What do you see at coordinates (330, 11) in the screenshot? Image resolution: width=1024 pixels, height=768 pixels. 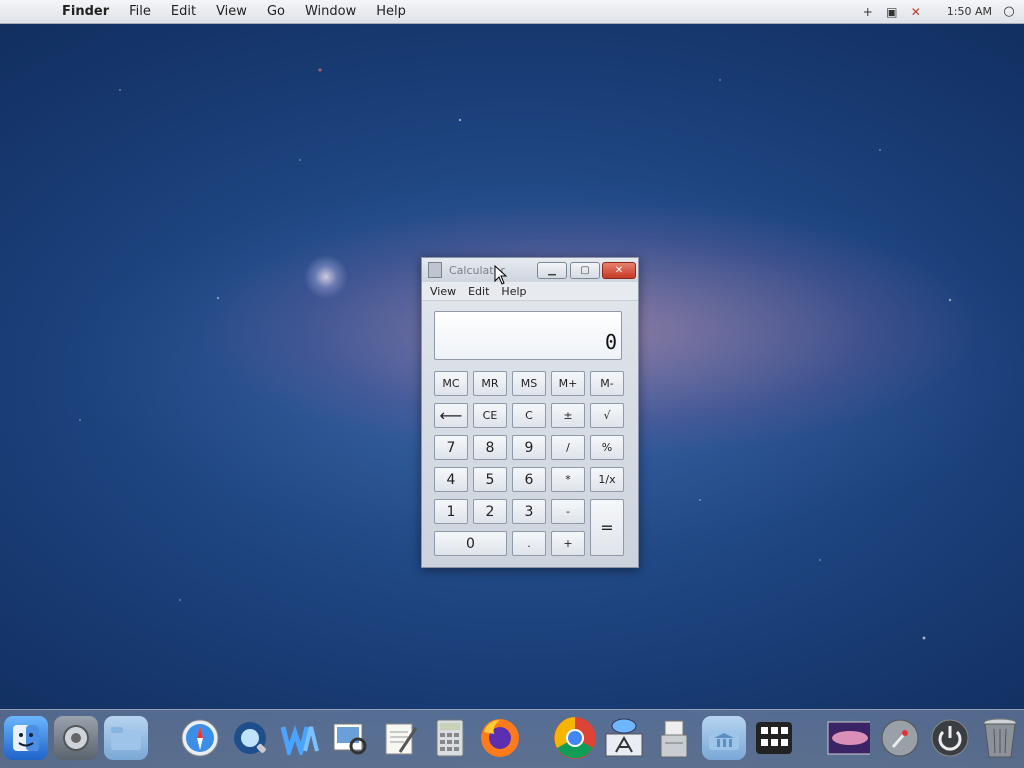 I see `menu-window: Window` at bounding box center [330, 11].